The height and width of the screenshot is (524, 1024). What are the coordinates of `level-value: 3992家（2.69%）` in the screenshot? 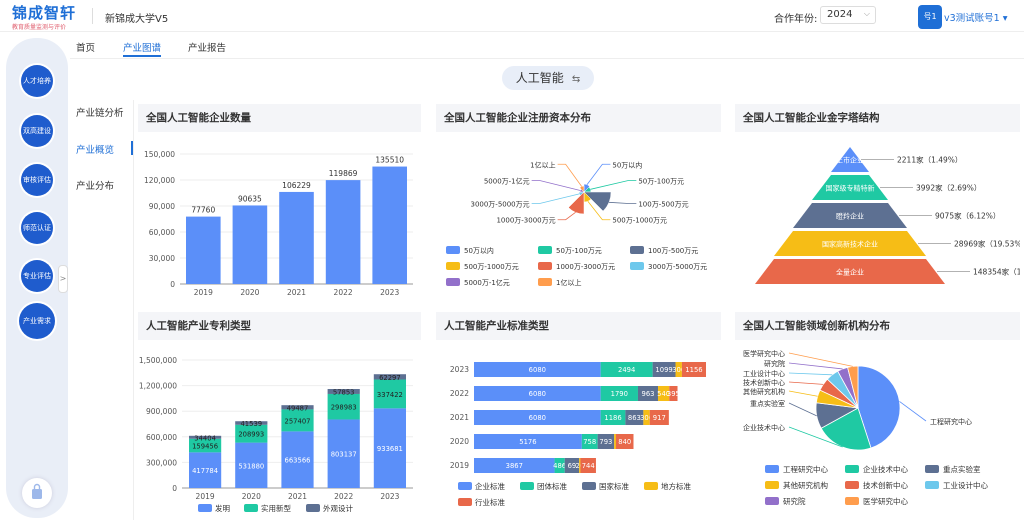 It's located at (948, 188).